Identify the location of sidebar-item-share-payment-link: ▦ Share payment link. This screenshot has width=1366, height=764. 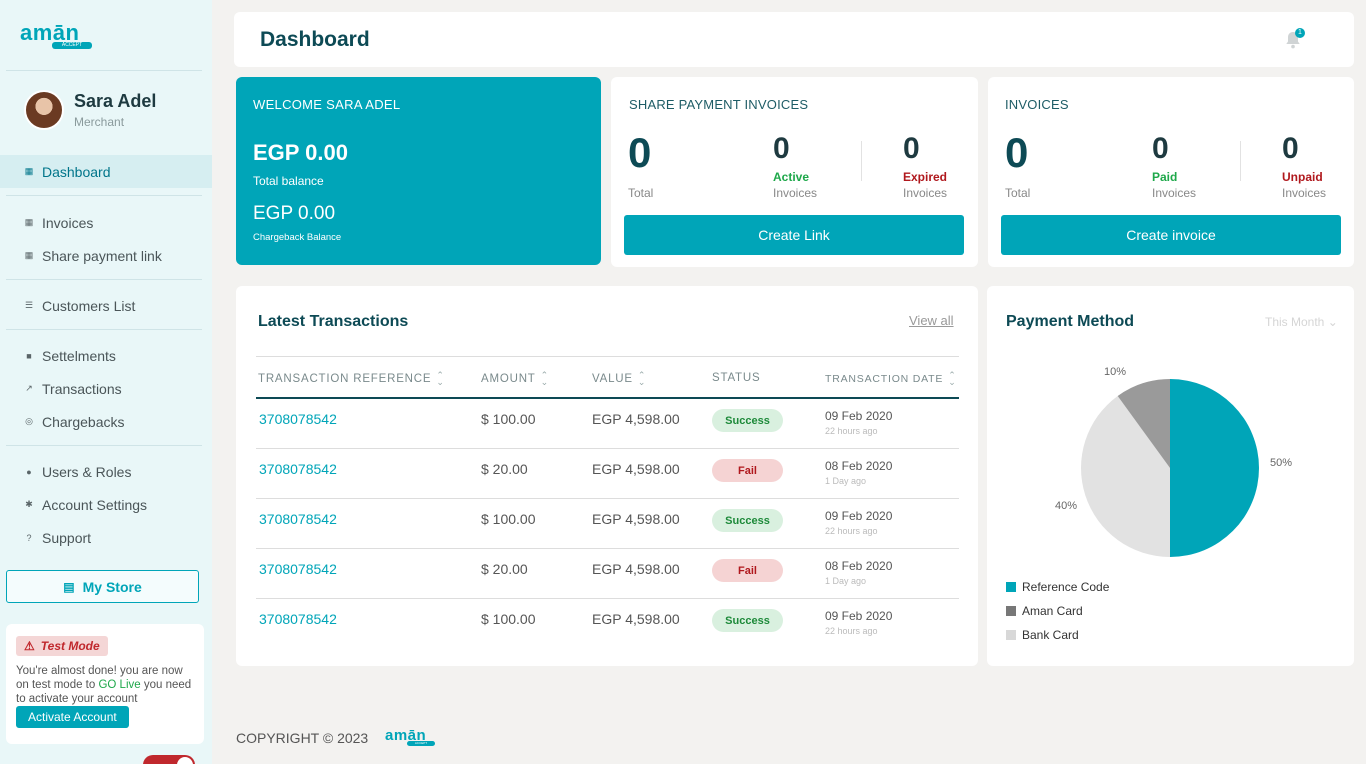
(106, 255).